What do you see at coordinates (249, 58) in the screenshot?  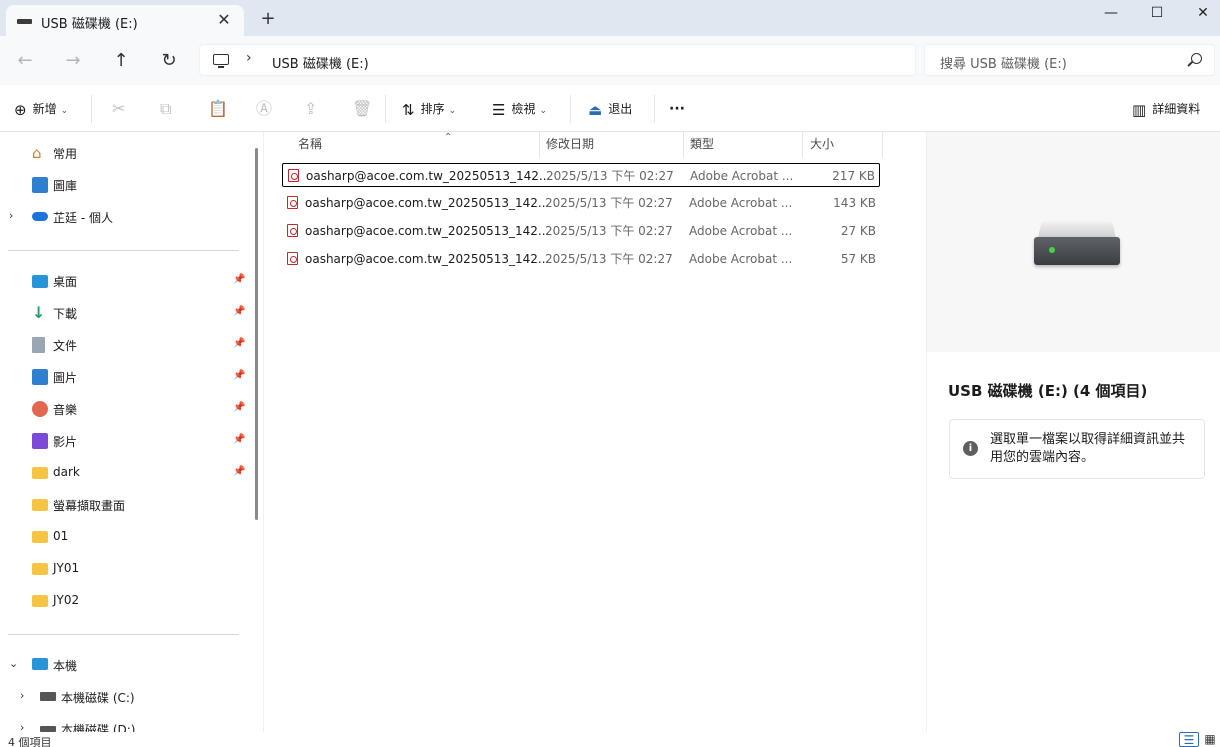 I see `breadcrumb-chevron-icon: ›` at bounding box center [249, 58].